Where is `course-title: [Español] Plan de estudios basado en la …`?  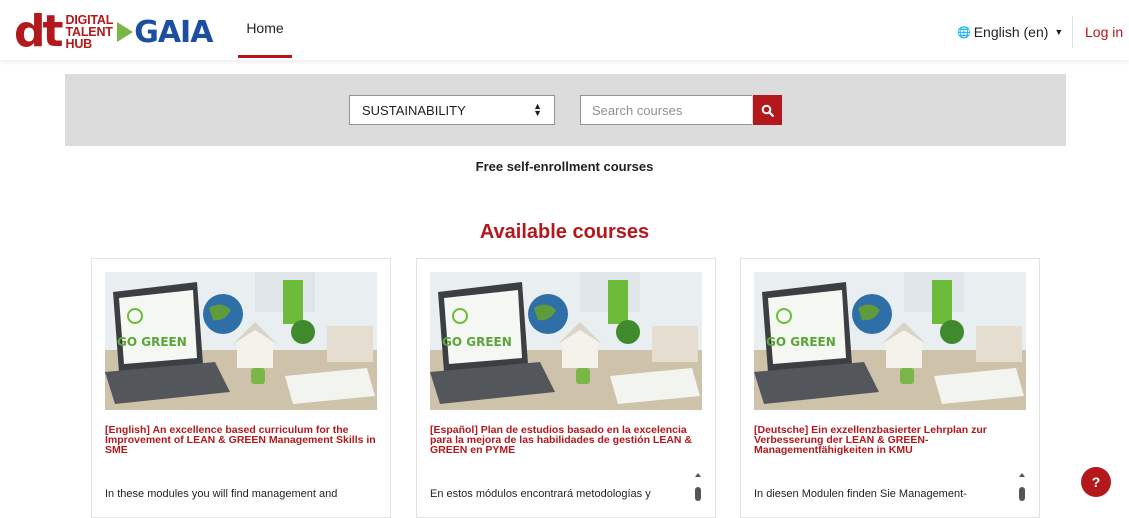 course-title: [Español] Plan de estudios basado en la … is located at coordinates (567, 440).